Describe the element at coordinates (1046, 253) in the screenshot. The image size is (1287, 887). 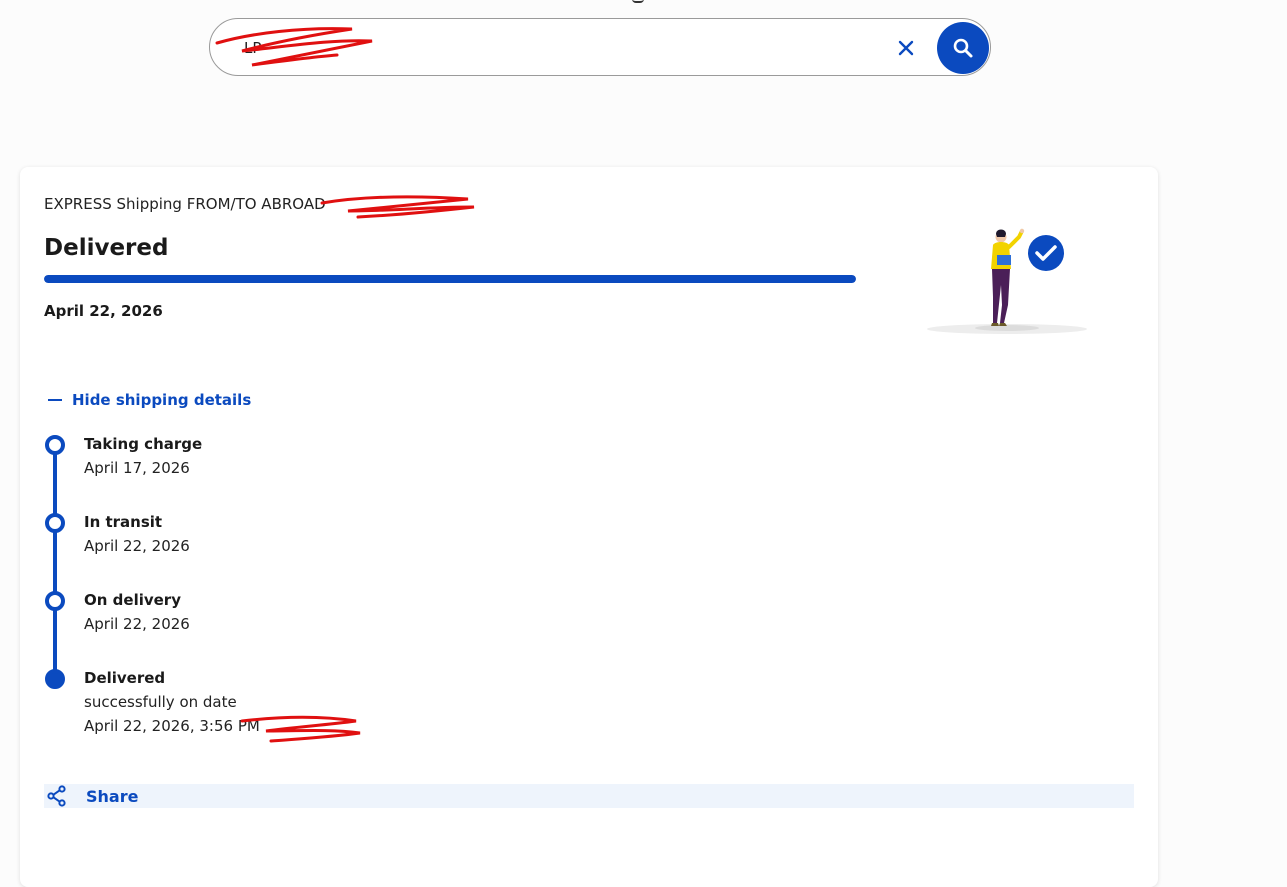
I see `delivered-check-icon` at that location.